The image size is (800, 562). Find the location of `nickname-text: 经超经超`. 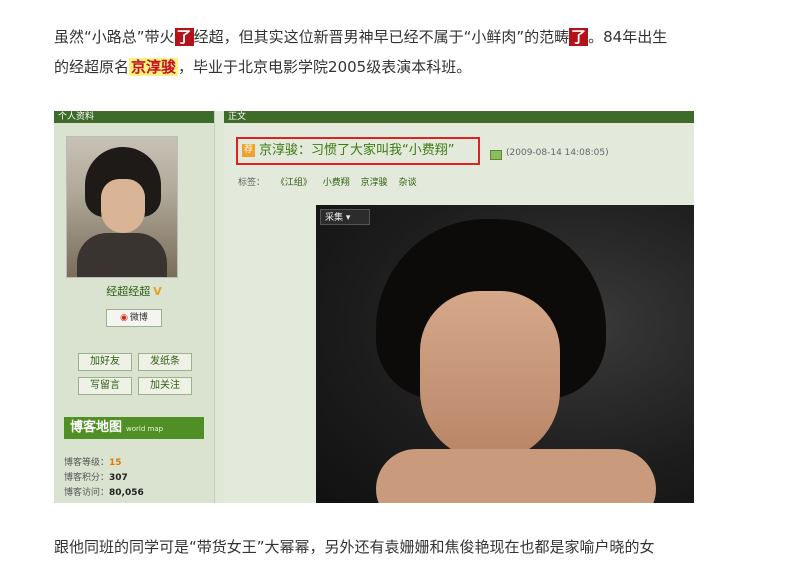

nickname-text: 经超经超 is located at coordinates (128, 291).